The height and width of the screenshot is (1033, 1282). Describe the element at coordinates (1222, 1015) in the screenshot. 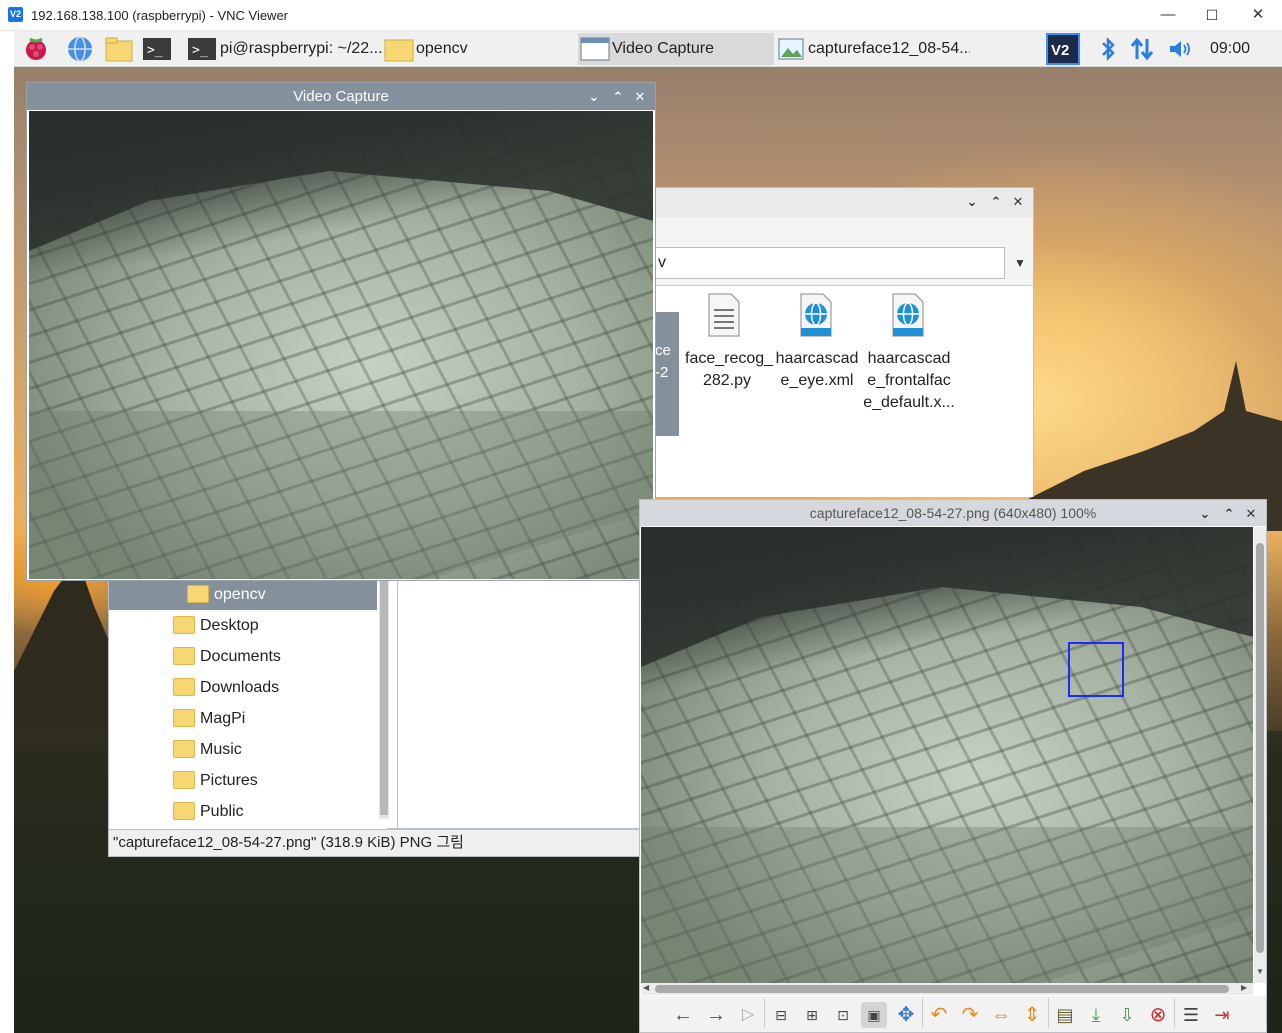

I see `exit-icon: ⇥` at that location.